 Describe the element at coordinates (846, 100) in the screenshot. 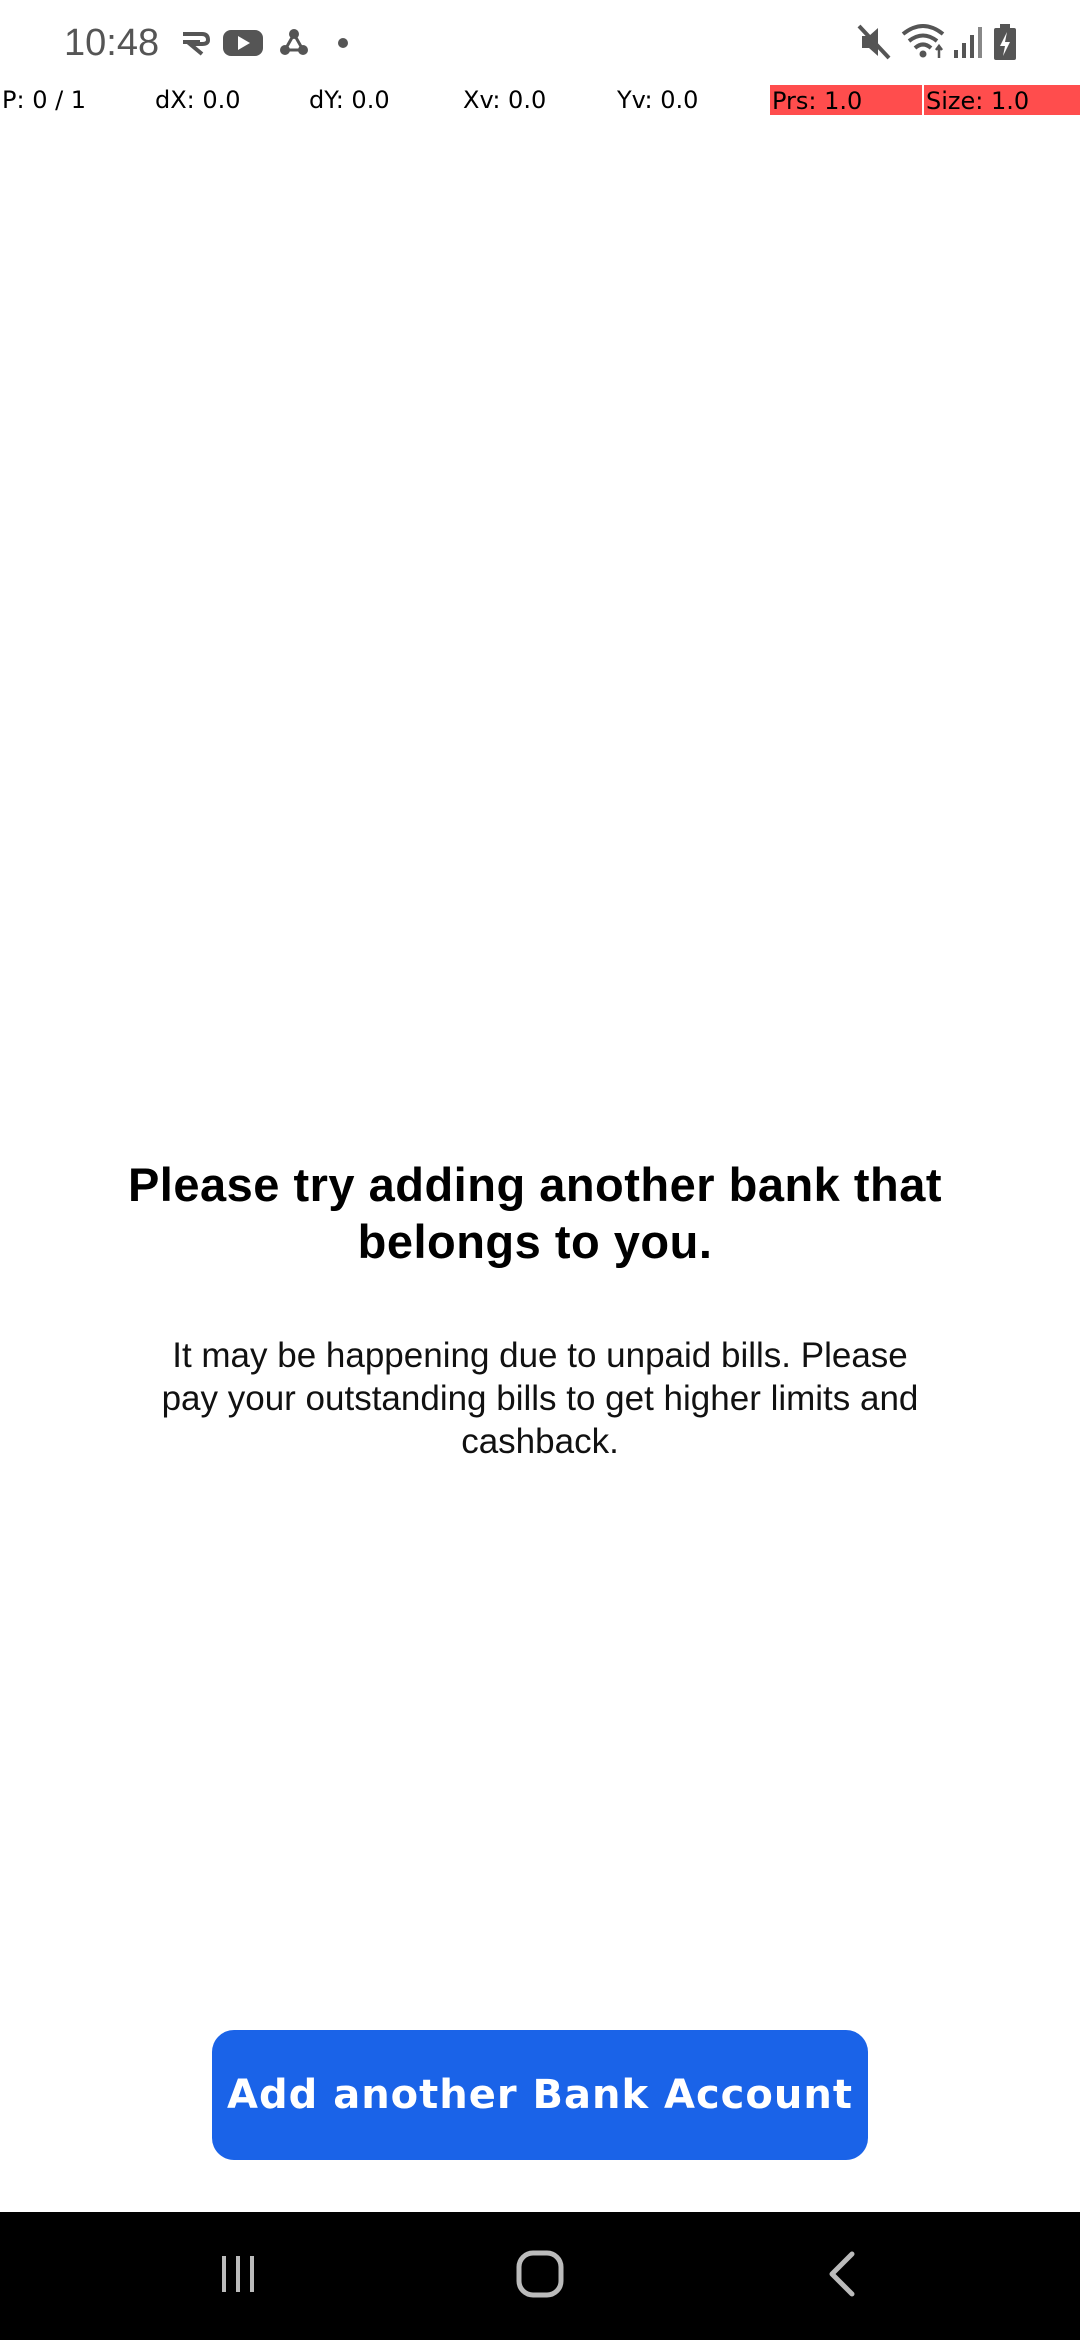

I see `pointer-pressure: Prs: 1.0` at that location.